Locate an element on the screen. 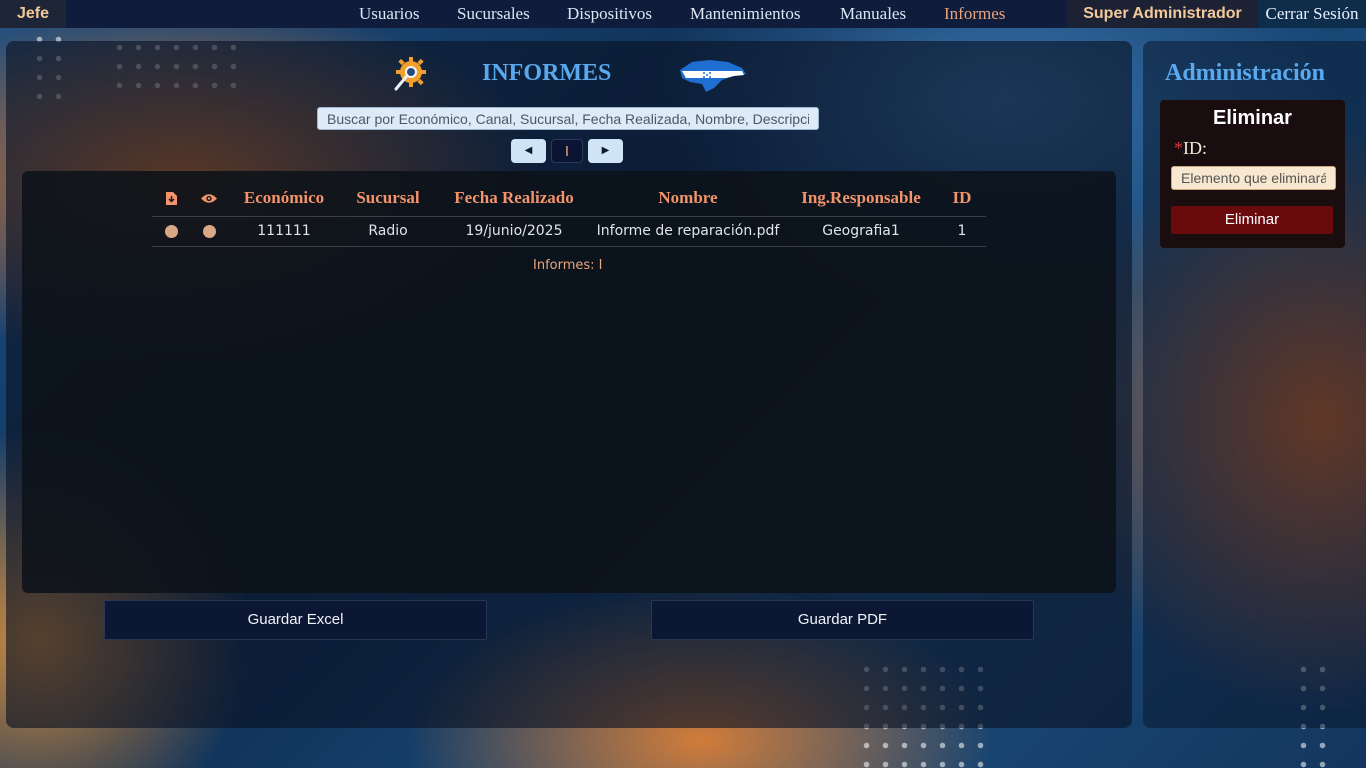  delete-button: Eliminar is located at coordinates (1252, 220).